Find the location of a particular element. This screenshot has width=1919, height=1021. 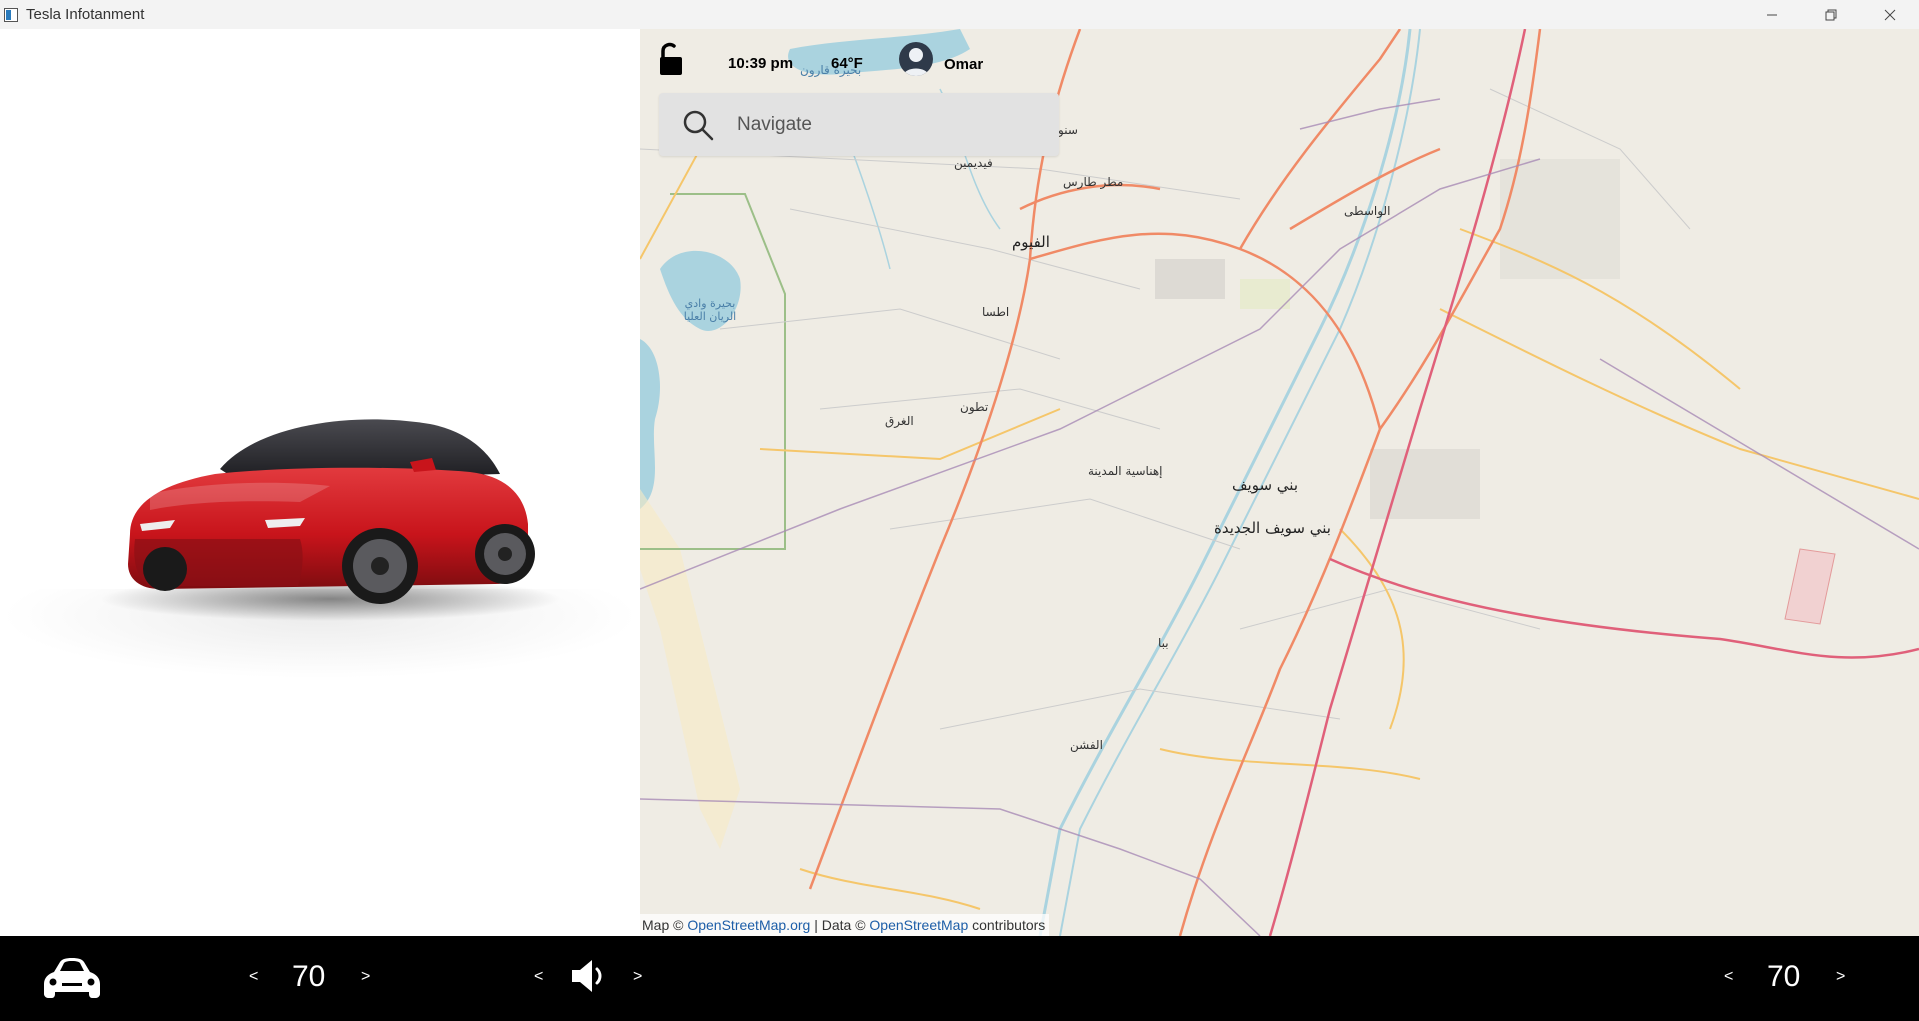

attribution-prefix: Map © is located at coordinates (663, 925).